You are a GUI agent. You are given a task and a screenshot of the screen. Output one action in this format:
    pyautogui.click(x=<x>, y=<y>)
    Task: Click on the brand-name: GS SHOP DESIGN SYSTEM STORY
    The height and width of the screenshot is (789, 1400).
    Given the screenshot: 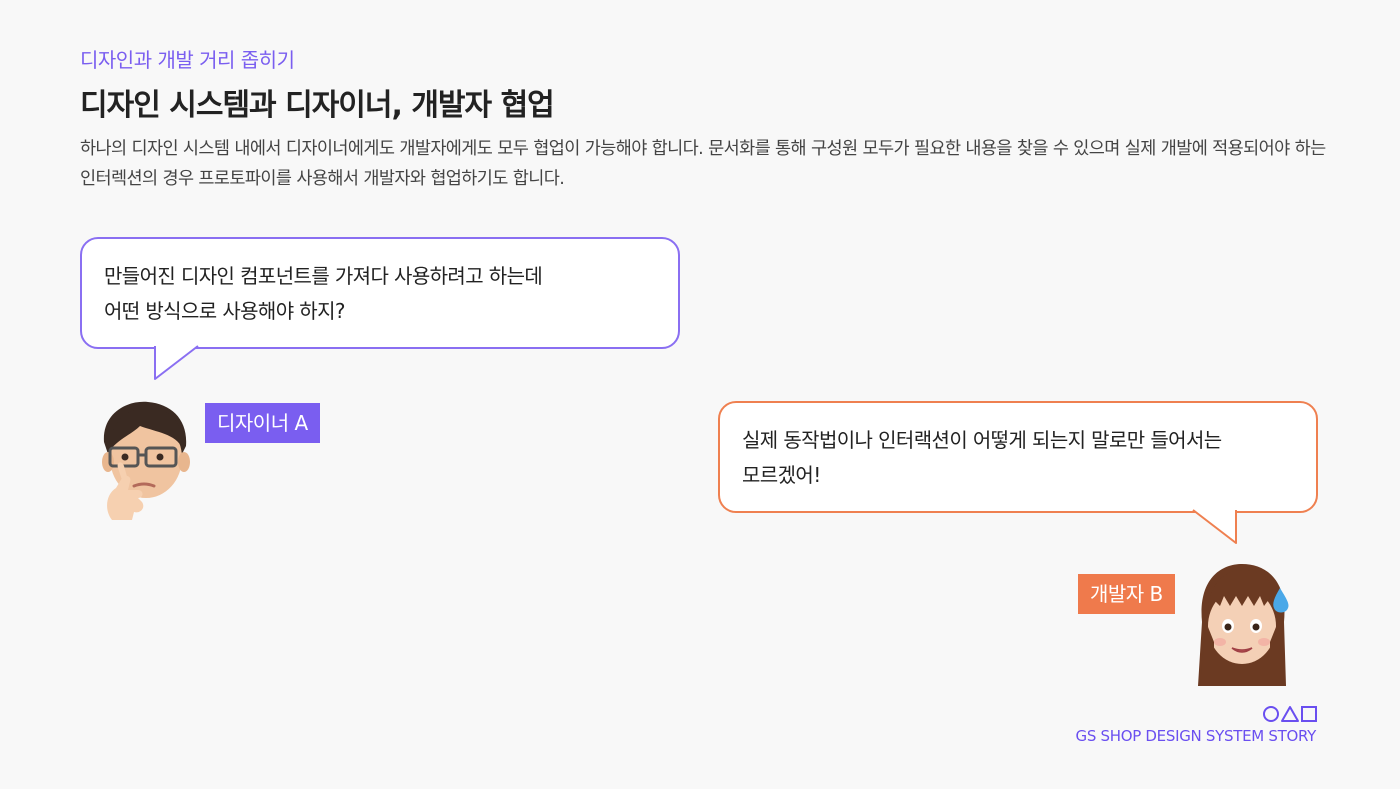 What is the action you would take?
    pyautogui.click(x=1196, y=736)
    